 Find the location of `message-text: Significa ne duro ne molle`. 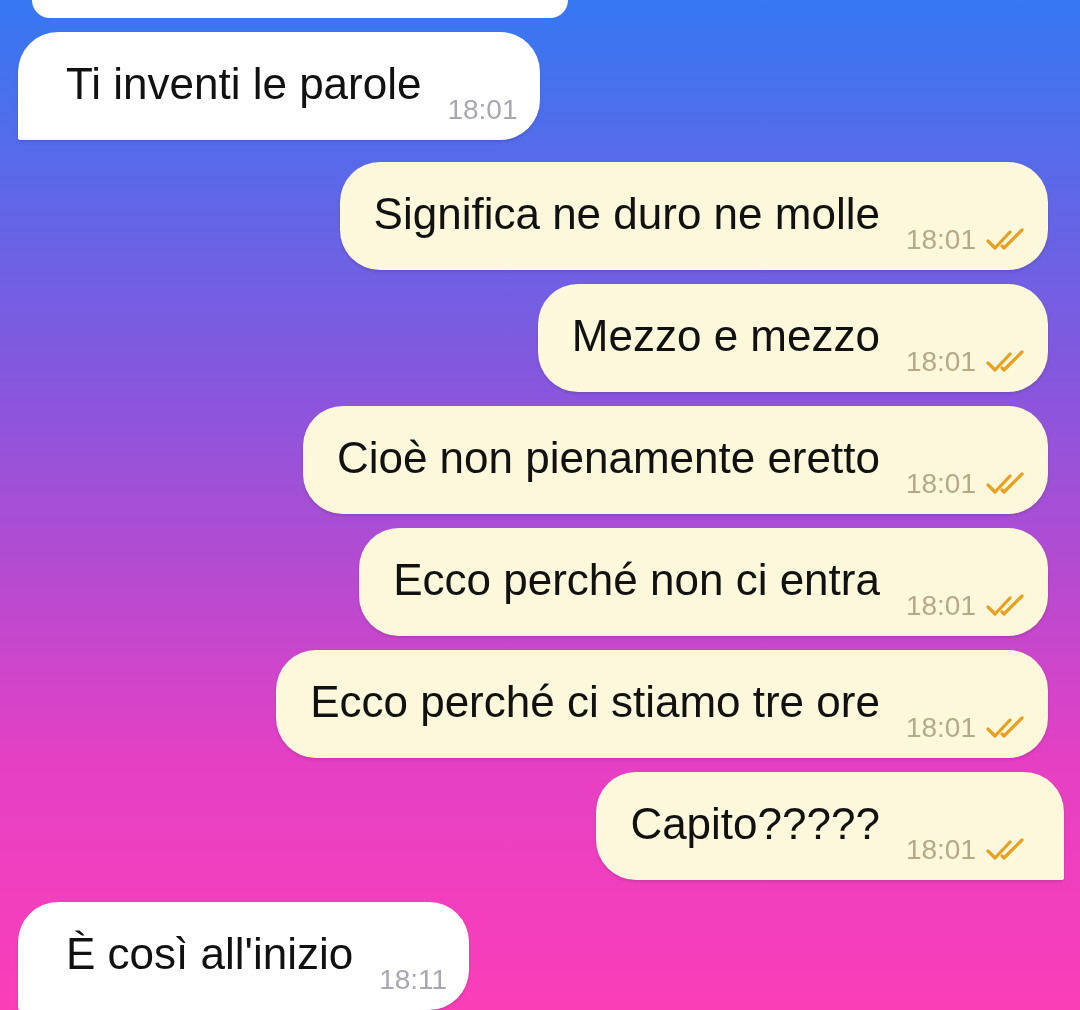

message-text: Significa ne duro ne molle is located at coordinates (626, 214).